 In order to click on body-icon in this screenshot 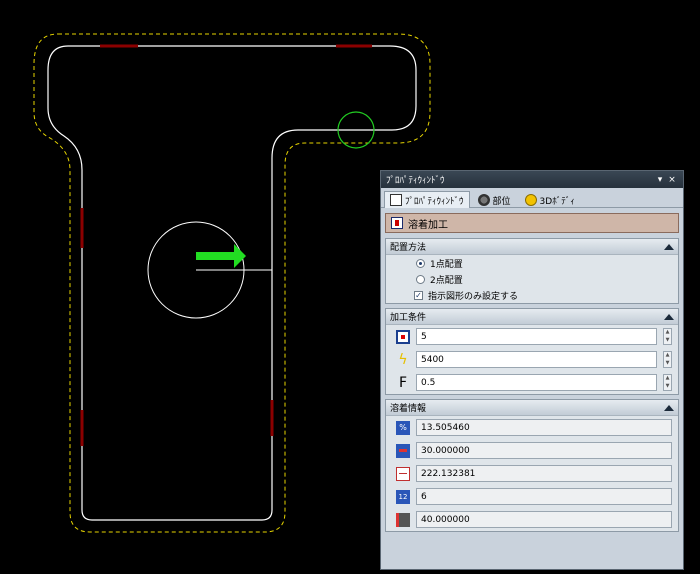, I will do `click(530, 200)`.